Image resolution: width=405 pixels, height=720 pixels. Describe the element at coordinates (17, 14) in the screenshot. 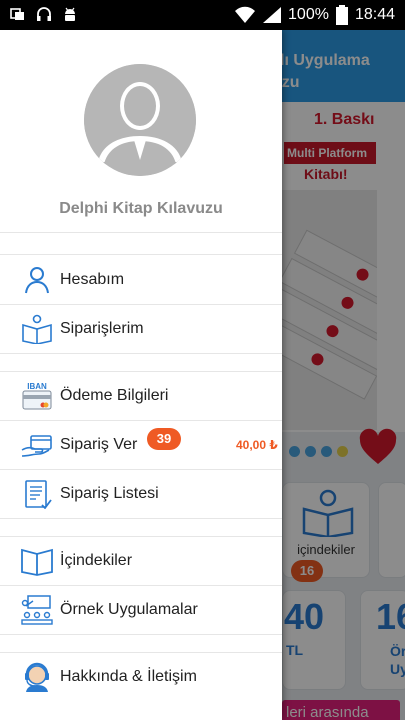

I see `screen-mirror-icon` at that location.